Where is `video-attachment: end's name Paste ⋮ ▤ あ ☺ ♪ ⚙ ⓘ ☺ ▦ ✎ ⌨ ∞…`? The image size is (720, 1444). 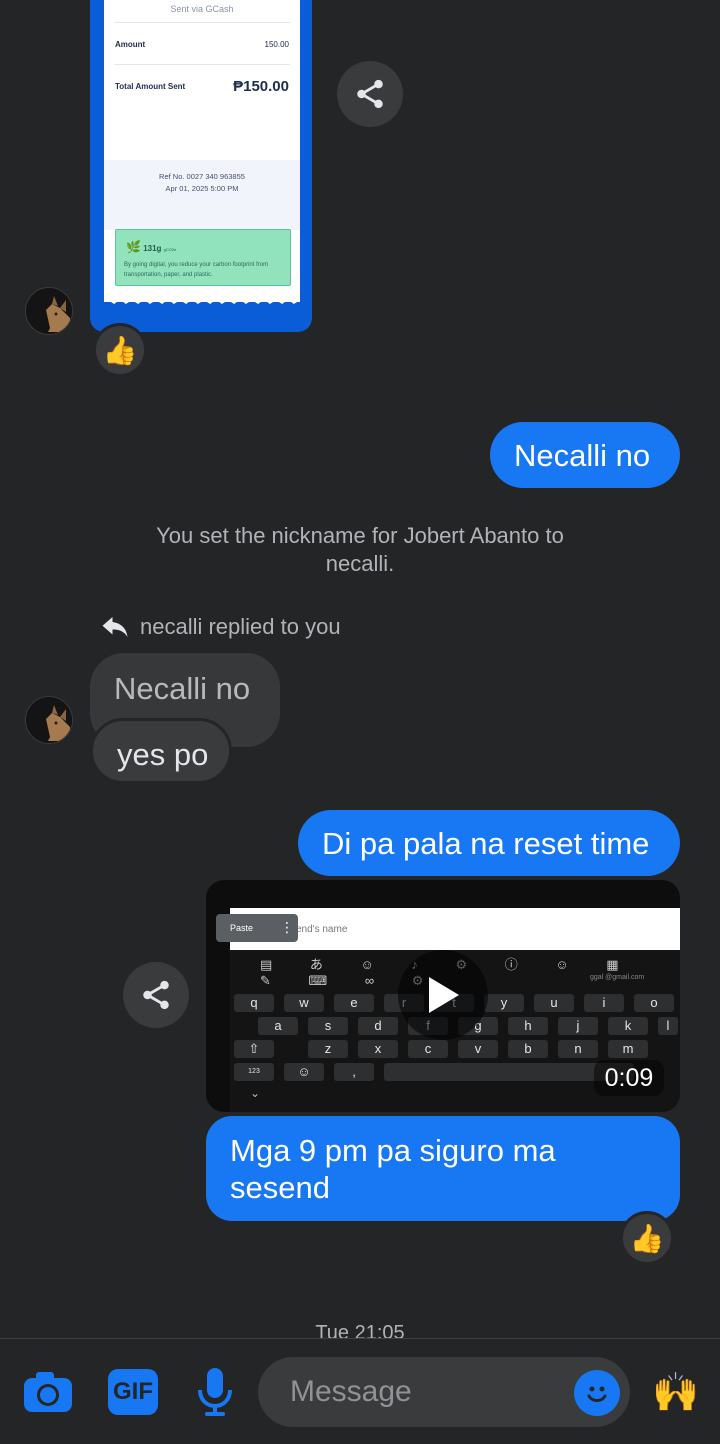 video-attachment: end's name Paste ⋮ ▤ あ ☺ ♪ ⚙ ⓘ ☺ ▦ ✎ ⌨ ∞… is located at coordinates (443, 996).